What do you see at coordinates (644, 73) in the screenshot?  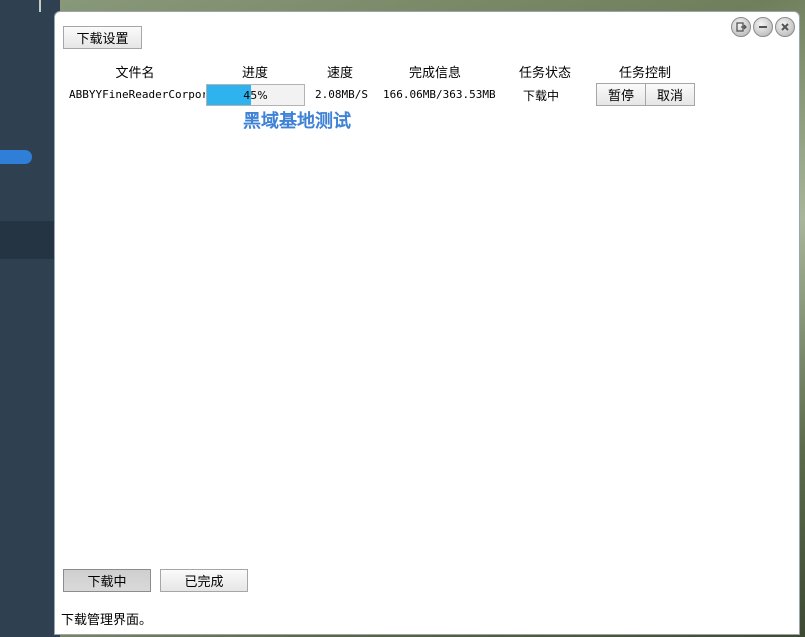 I see `header-control: 任务控制` at bounding box center [644, 73].